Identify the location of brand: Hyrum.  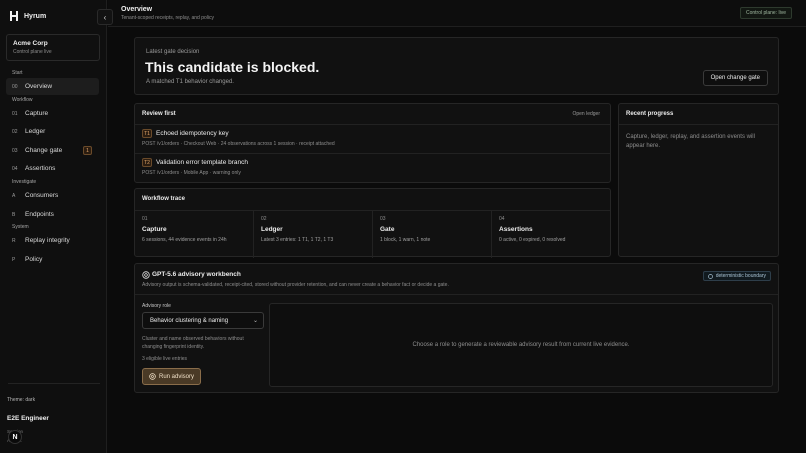
(28, 16).